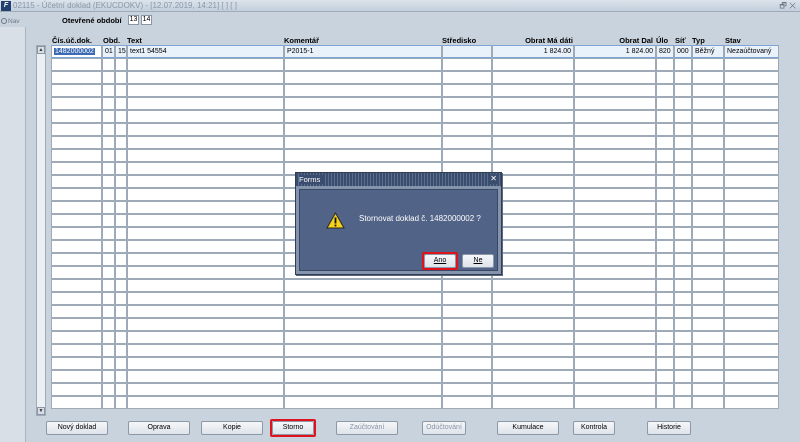 The width and height of the screenshot is (800, 442). What do you see at coordinates (146, 20) in the screenshot?
I see `period-value-2: 14` at bounding box center [146, 20].